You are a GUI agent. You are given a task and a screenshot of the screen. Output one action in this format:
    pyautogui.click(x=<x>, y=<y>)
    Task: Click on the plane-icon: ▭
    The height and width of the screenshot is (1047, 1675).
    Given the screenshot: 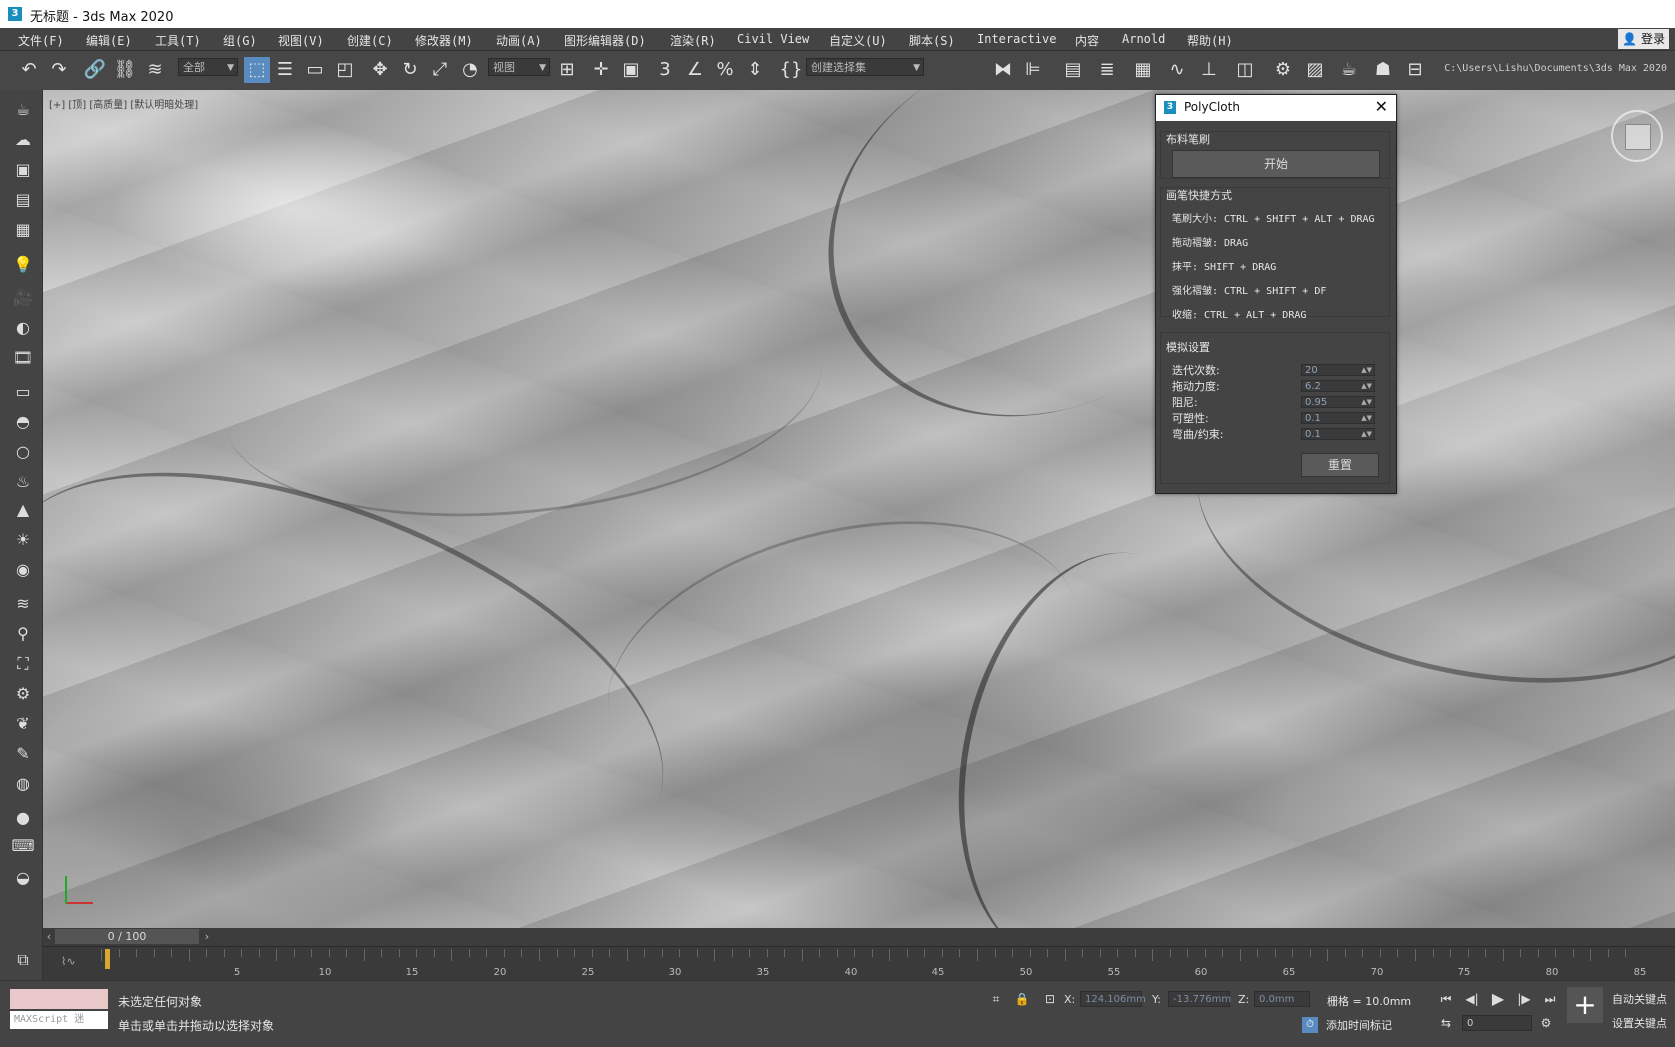 What is the action you would take?
    pyautogui.click(x=23, y=392)
    